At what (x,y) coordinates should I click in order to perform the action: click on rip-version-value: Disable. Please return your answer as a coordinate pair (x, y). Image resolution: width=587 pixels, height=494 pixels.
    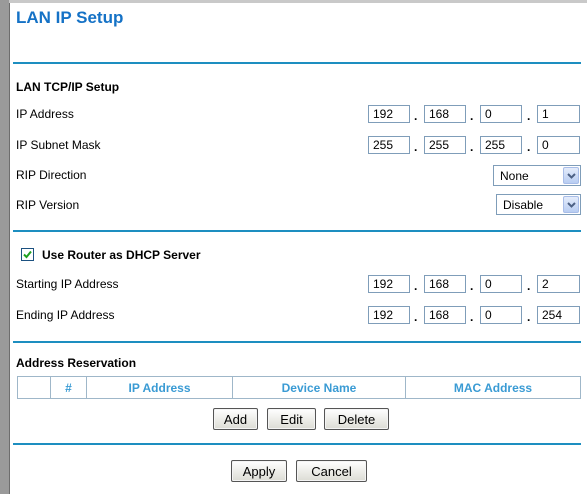
    Looking at the image, I should click on (523, 204).